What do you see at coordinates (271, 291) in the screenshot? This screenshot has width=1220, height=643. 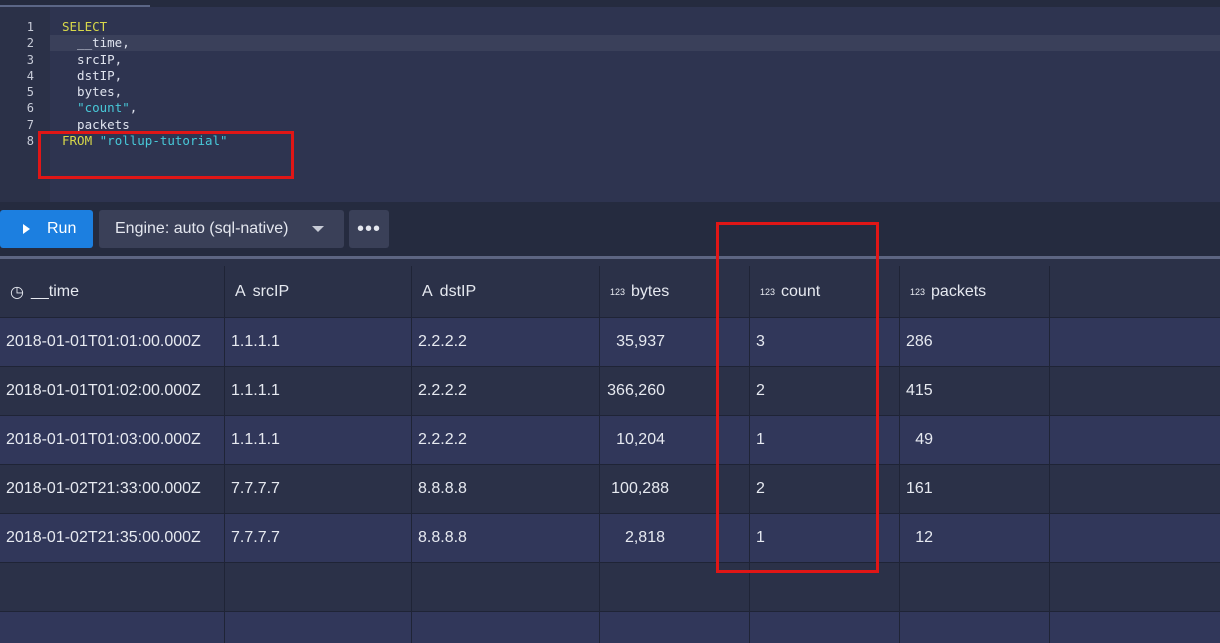 I see `column-header-label: srcIP` at bounding box center [271, 291].